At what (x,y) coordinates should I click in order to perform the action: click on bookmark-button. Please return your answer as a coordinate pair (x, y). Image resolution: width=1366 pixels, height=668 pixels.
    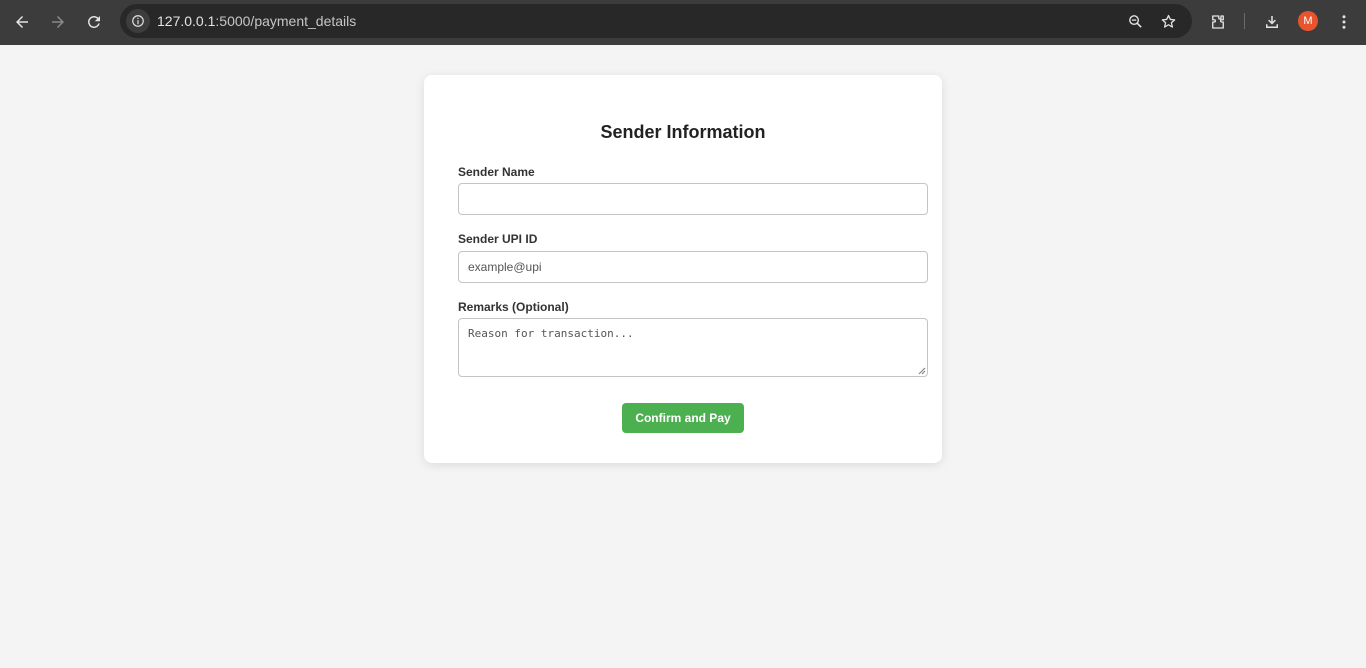
    Looking at the image, I should click on (1168, 21).